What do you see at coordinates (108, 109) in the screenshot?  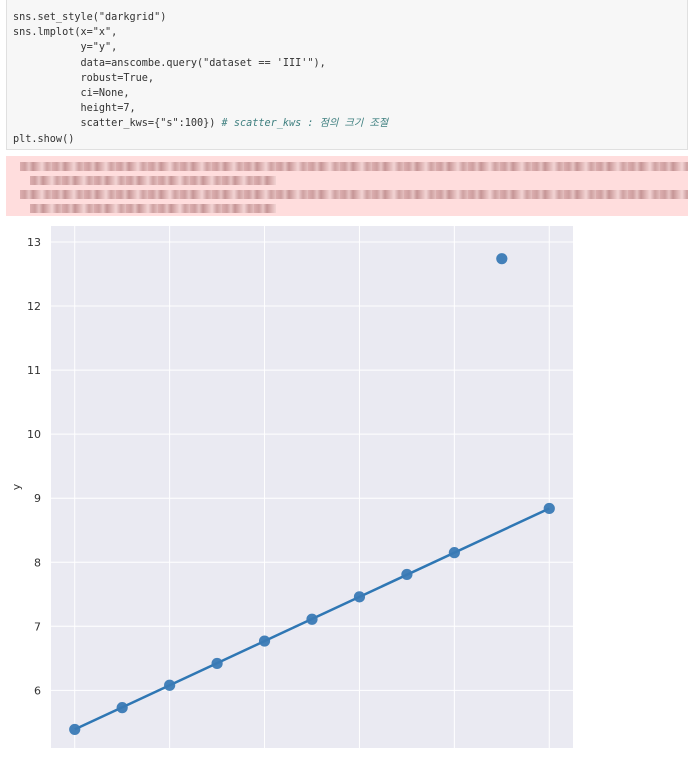 I see `code-line-7: height=7,` at bounding box center [108, 109].